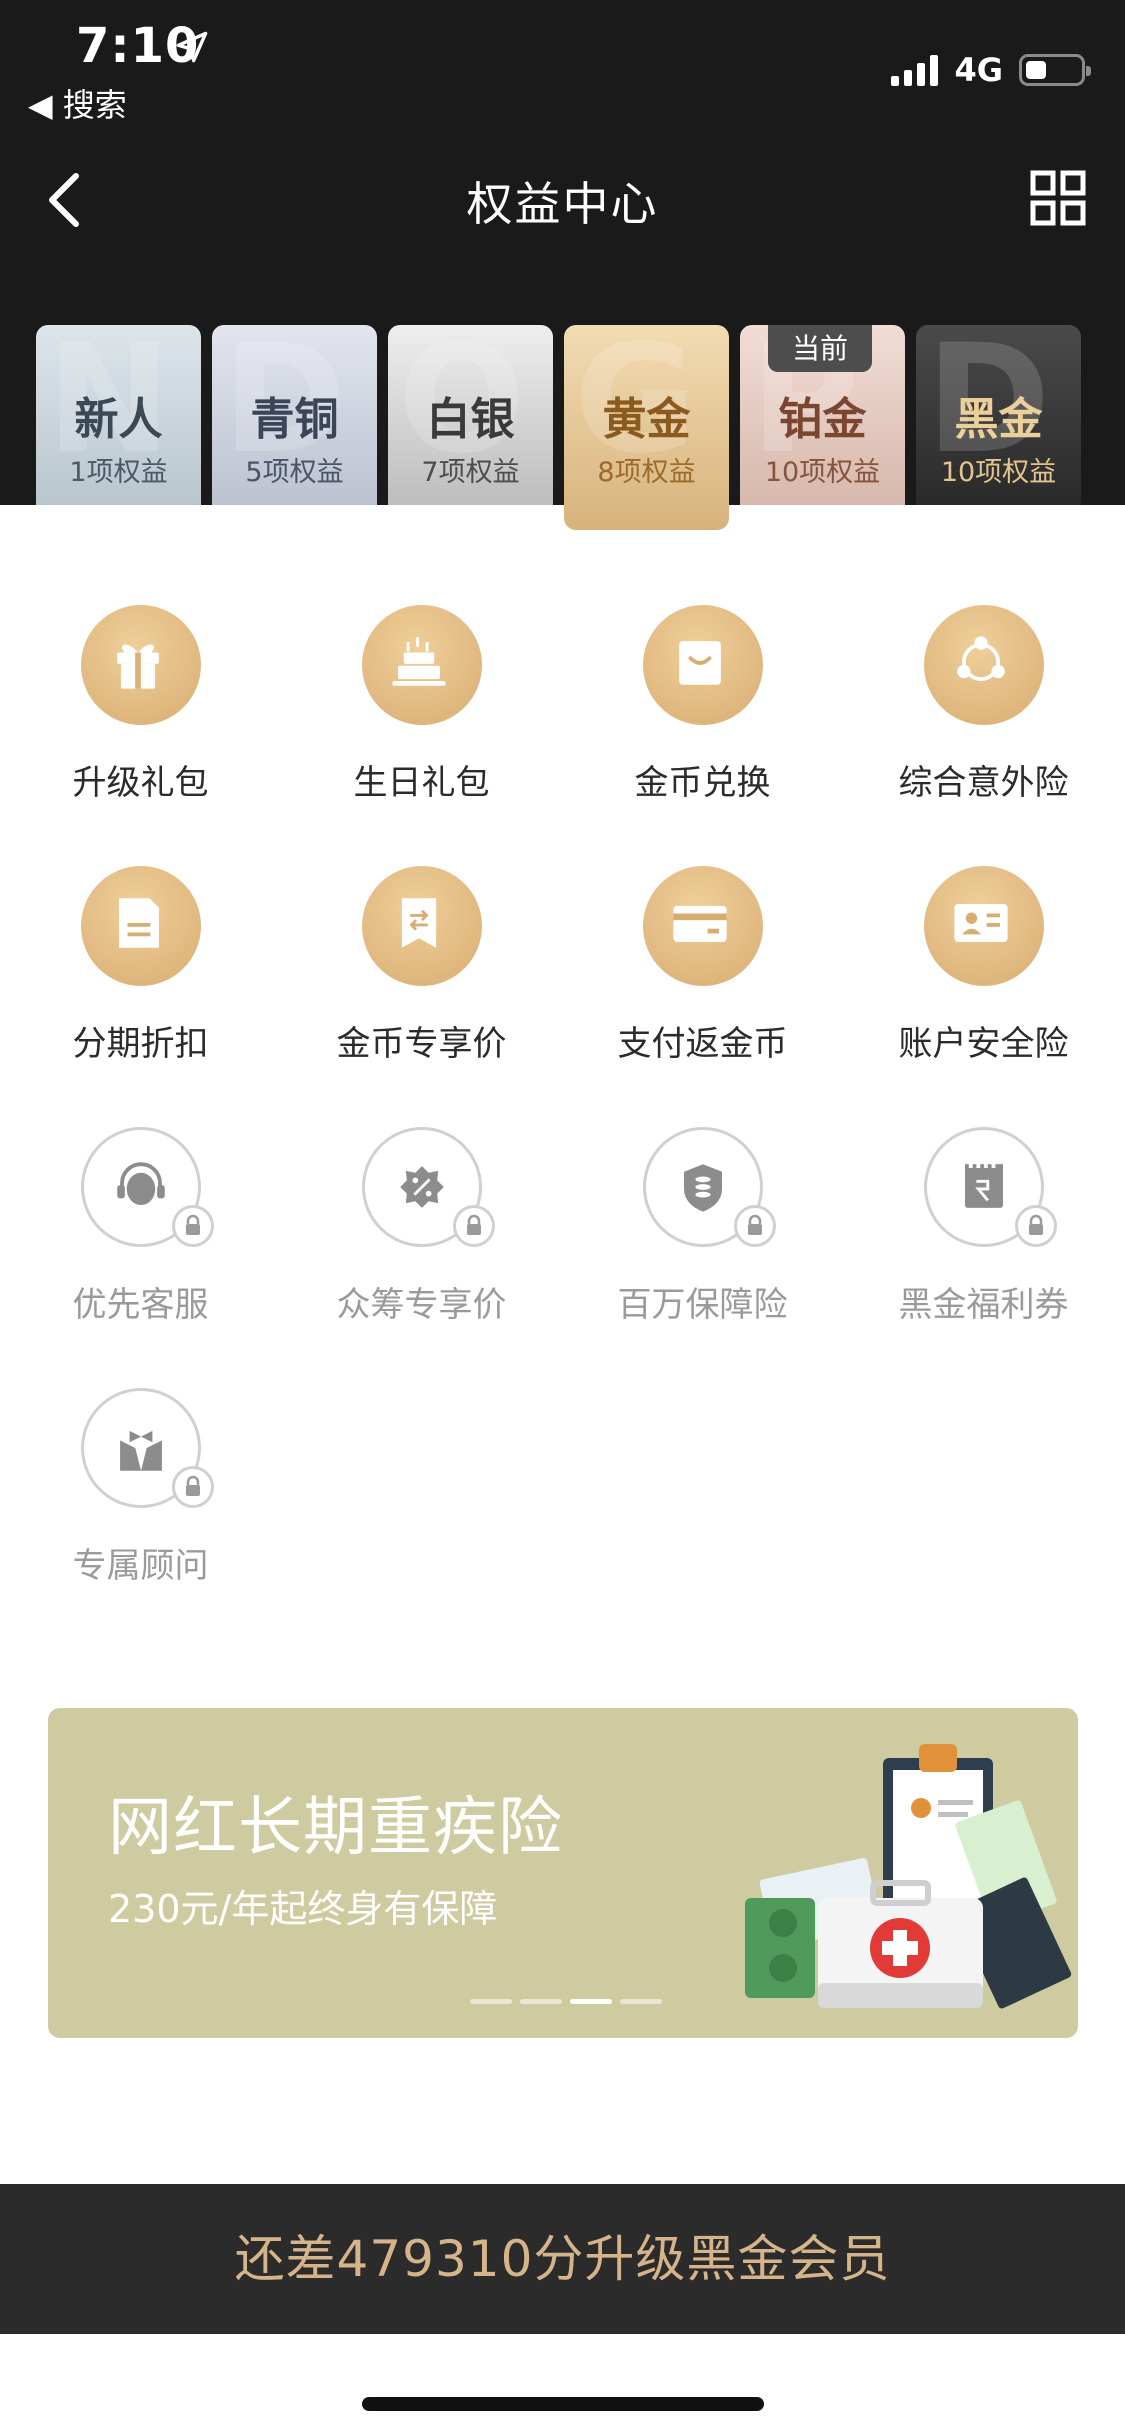  Describe the element at coordinates (562, 2259) in the screenshot. I see `upgrade-progress-bar: 还差479310分升级黑金会员` at that location.